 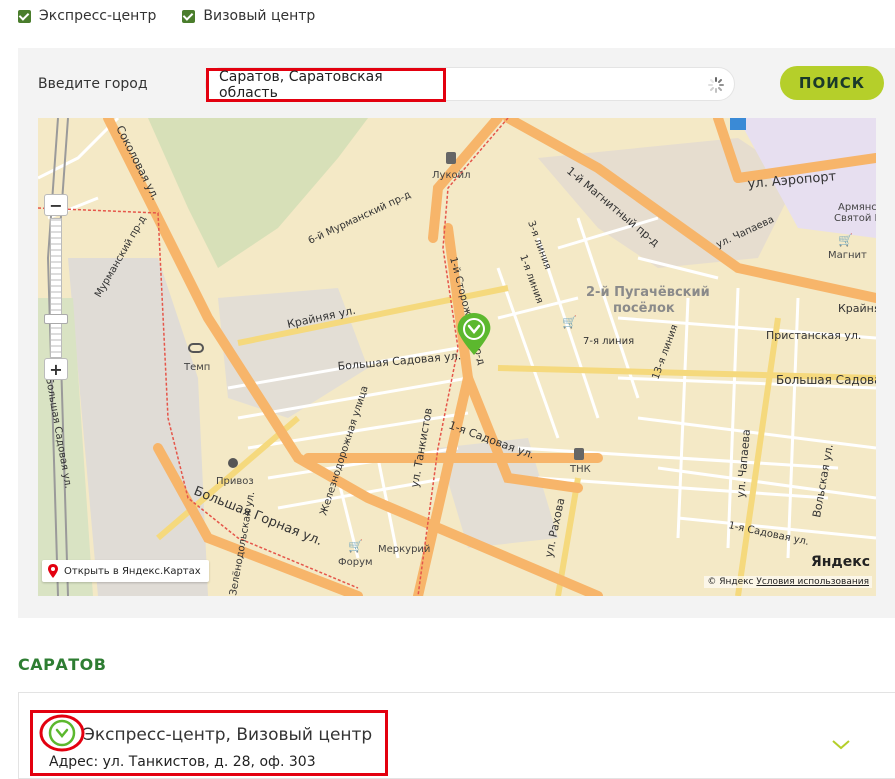 What do you see at coordinates (813, 335) in the screenshot?
I see `map-label-pristanskaya: Пристанская ул.` at bounding box center [813, 335].